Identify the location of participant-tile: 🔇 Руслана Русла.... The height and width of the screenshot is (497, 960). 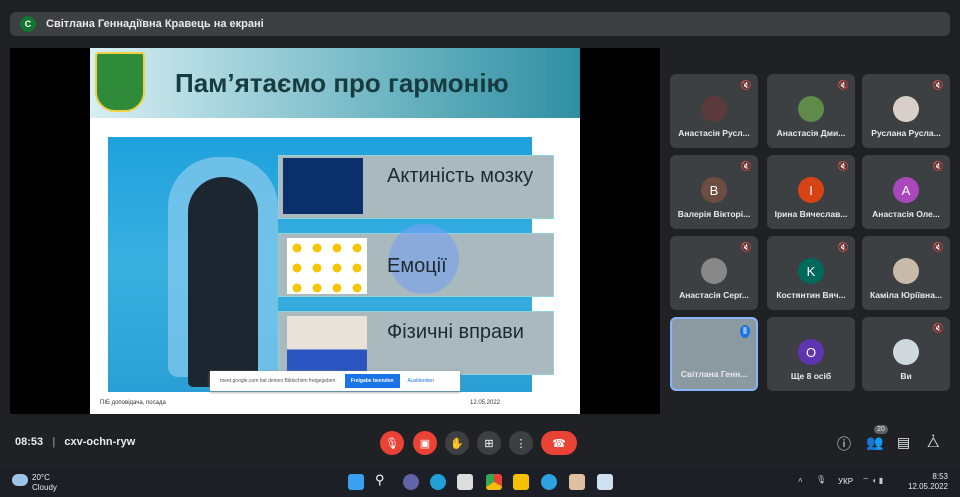
(906, 111).